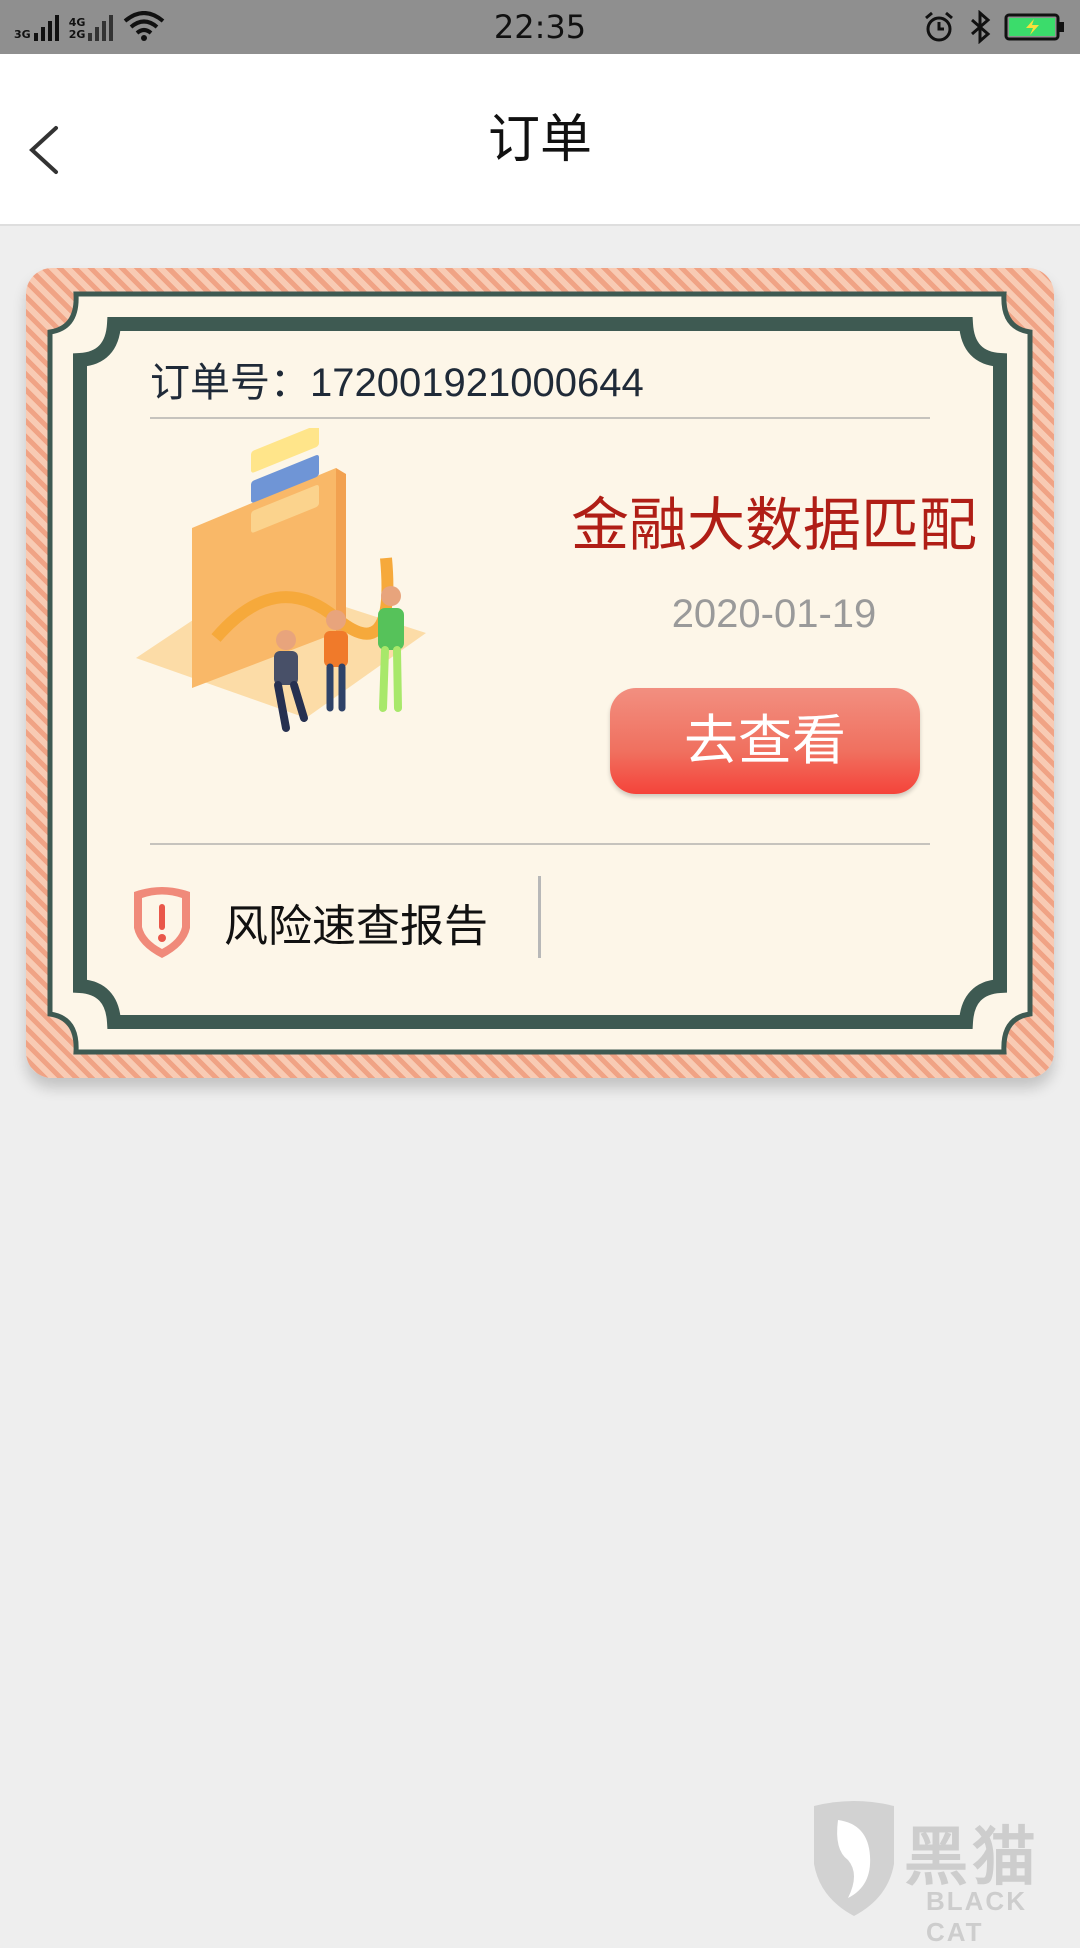 Image resolution: width=1080 pixels, height=1948 pixels. What do you see at coordinates (477, 383) in the screenshot?
I see `order-number-value: 172001921000644` at bounding box center [477, 383].